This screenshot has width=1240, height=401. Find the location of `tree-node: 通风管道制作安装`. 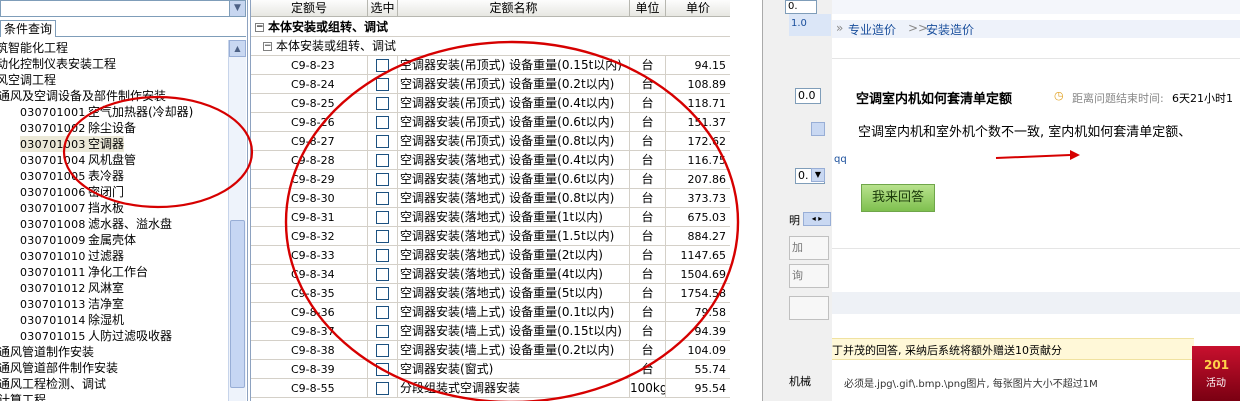

tree-node: 通风管道制作安装 is located at coordinates (47, 352).